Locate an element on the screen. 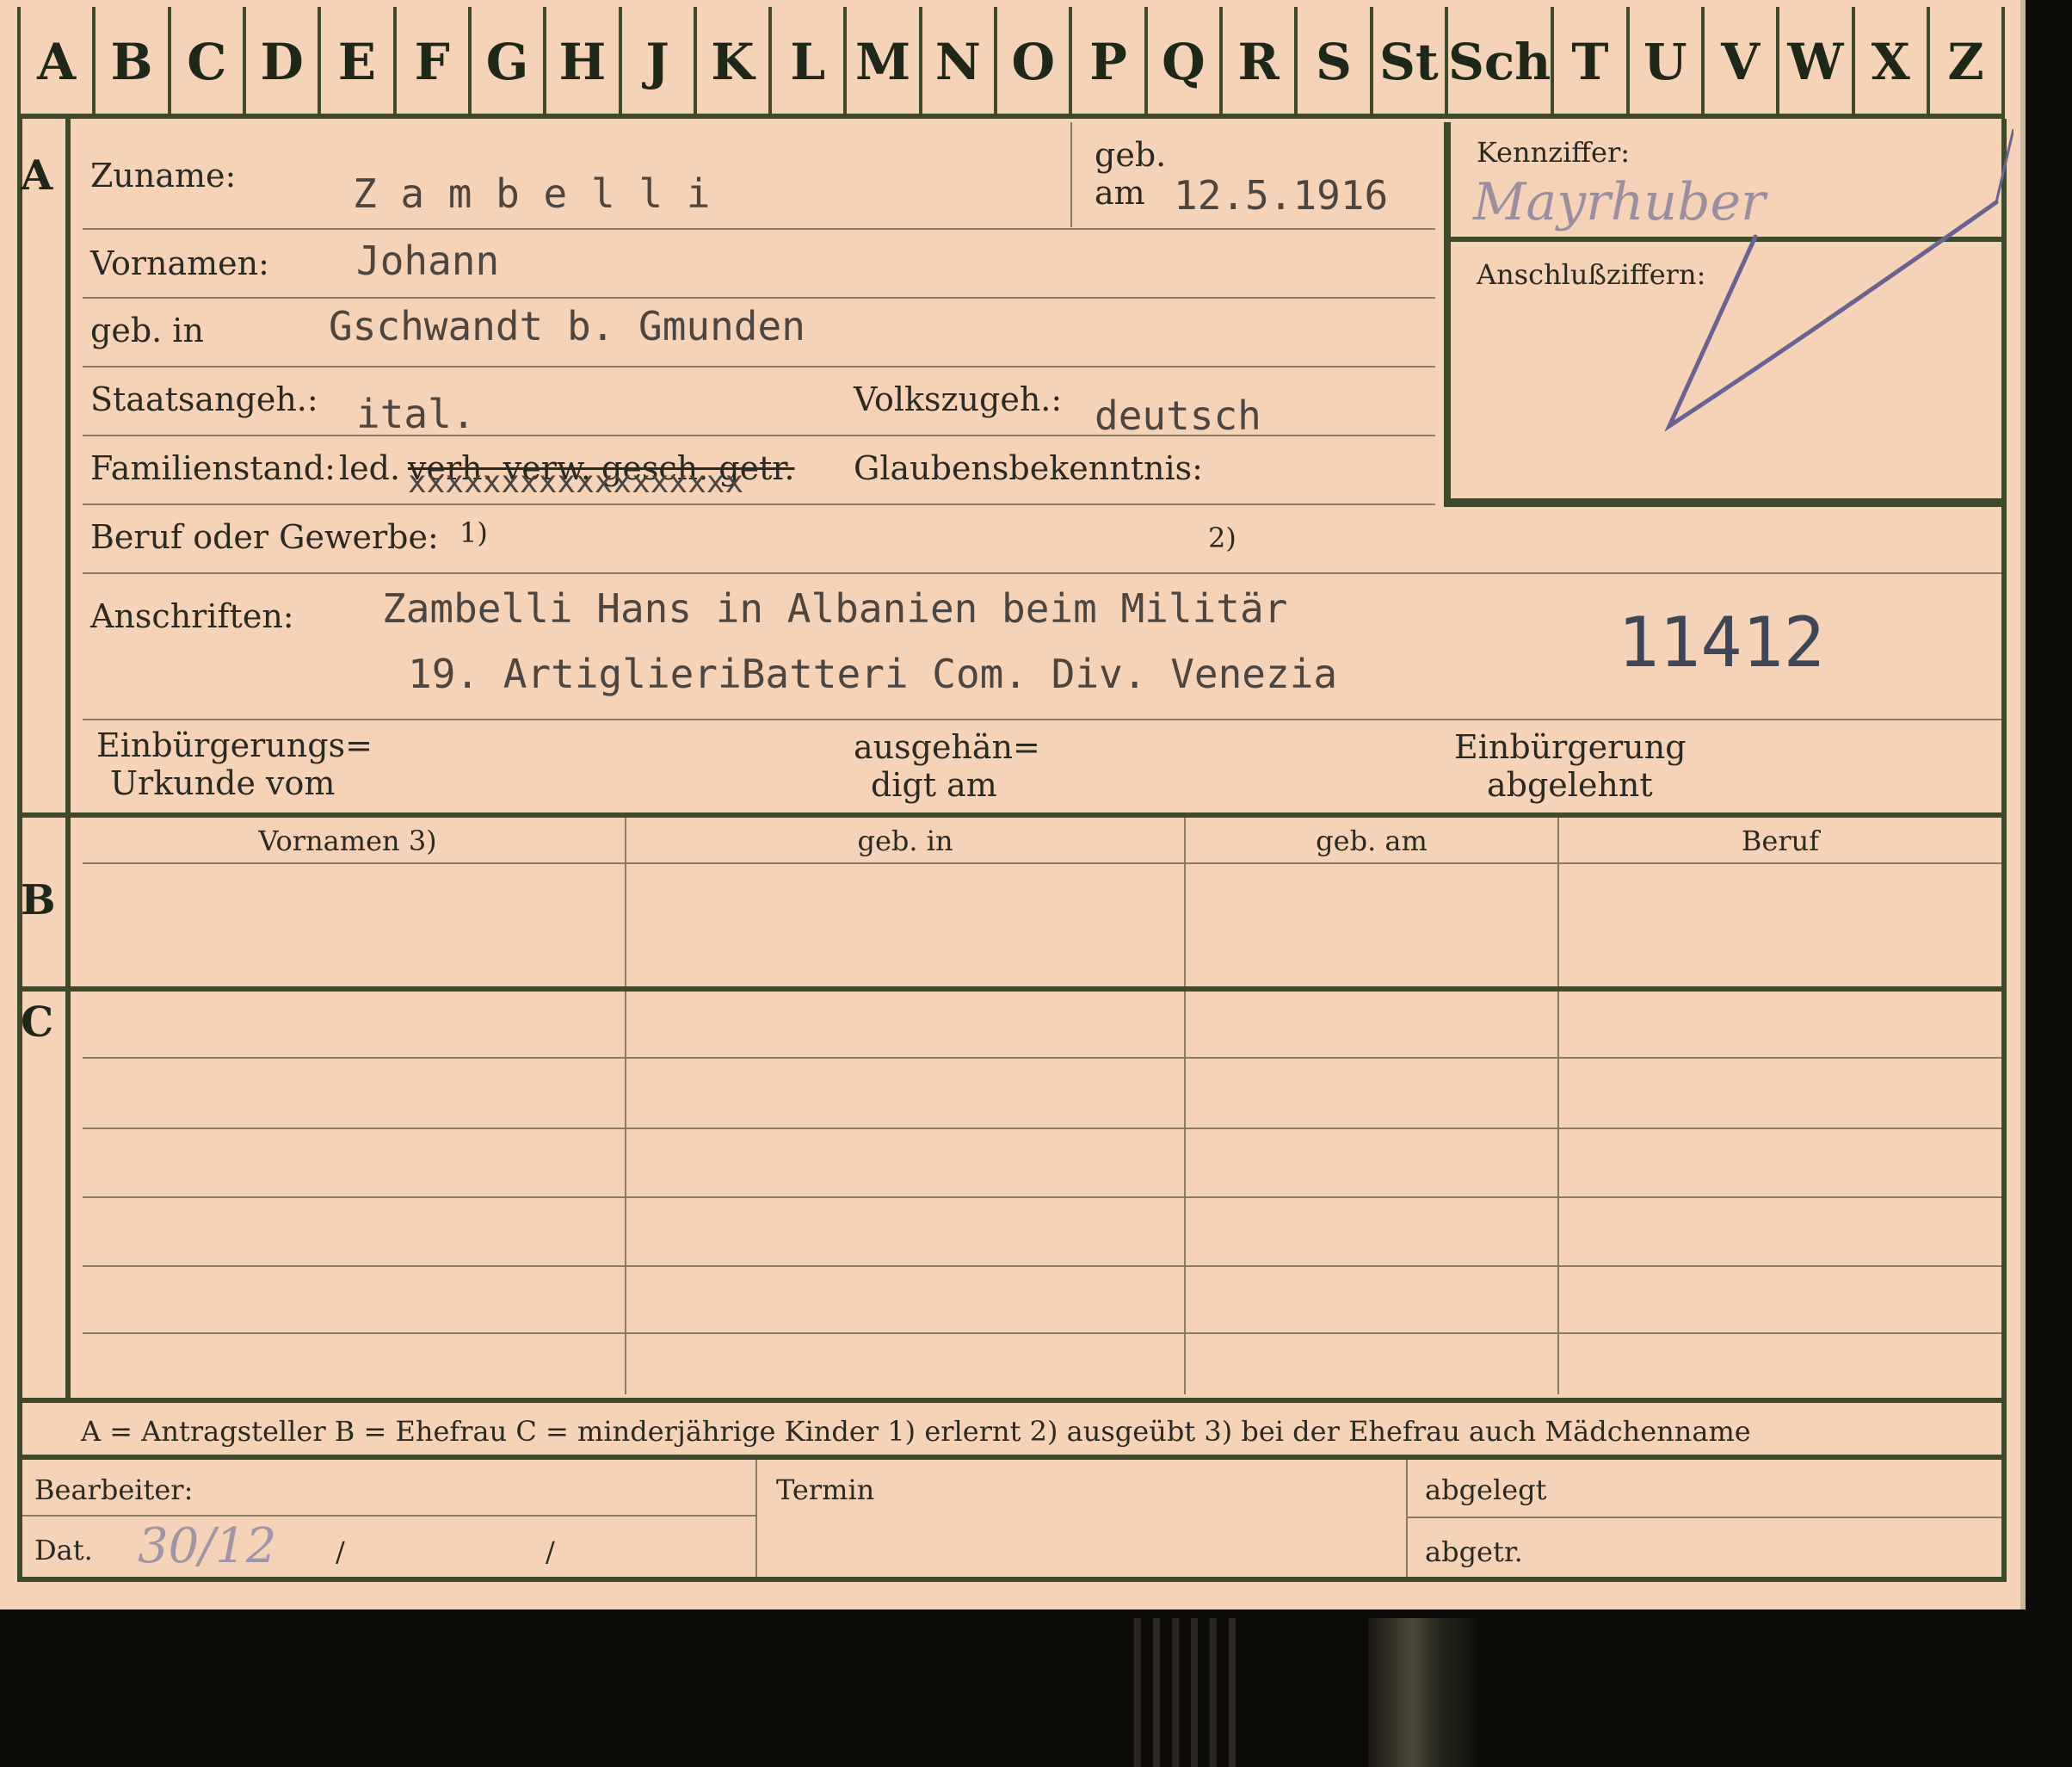  date-handwritten: 30/12 is located at coordinates (207, 1546).